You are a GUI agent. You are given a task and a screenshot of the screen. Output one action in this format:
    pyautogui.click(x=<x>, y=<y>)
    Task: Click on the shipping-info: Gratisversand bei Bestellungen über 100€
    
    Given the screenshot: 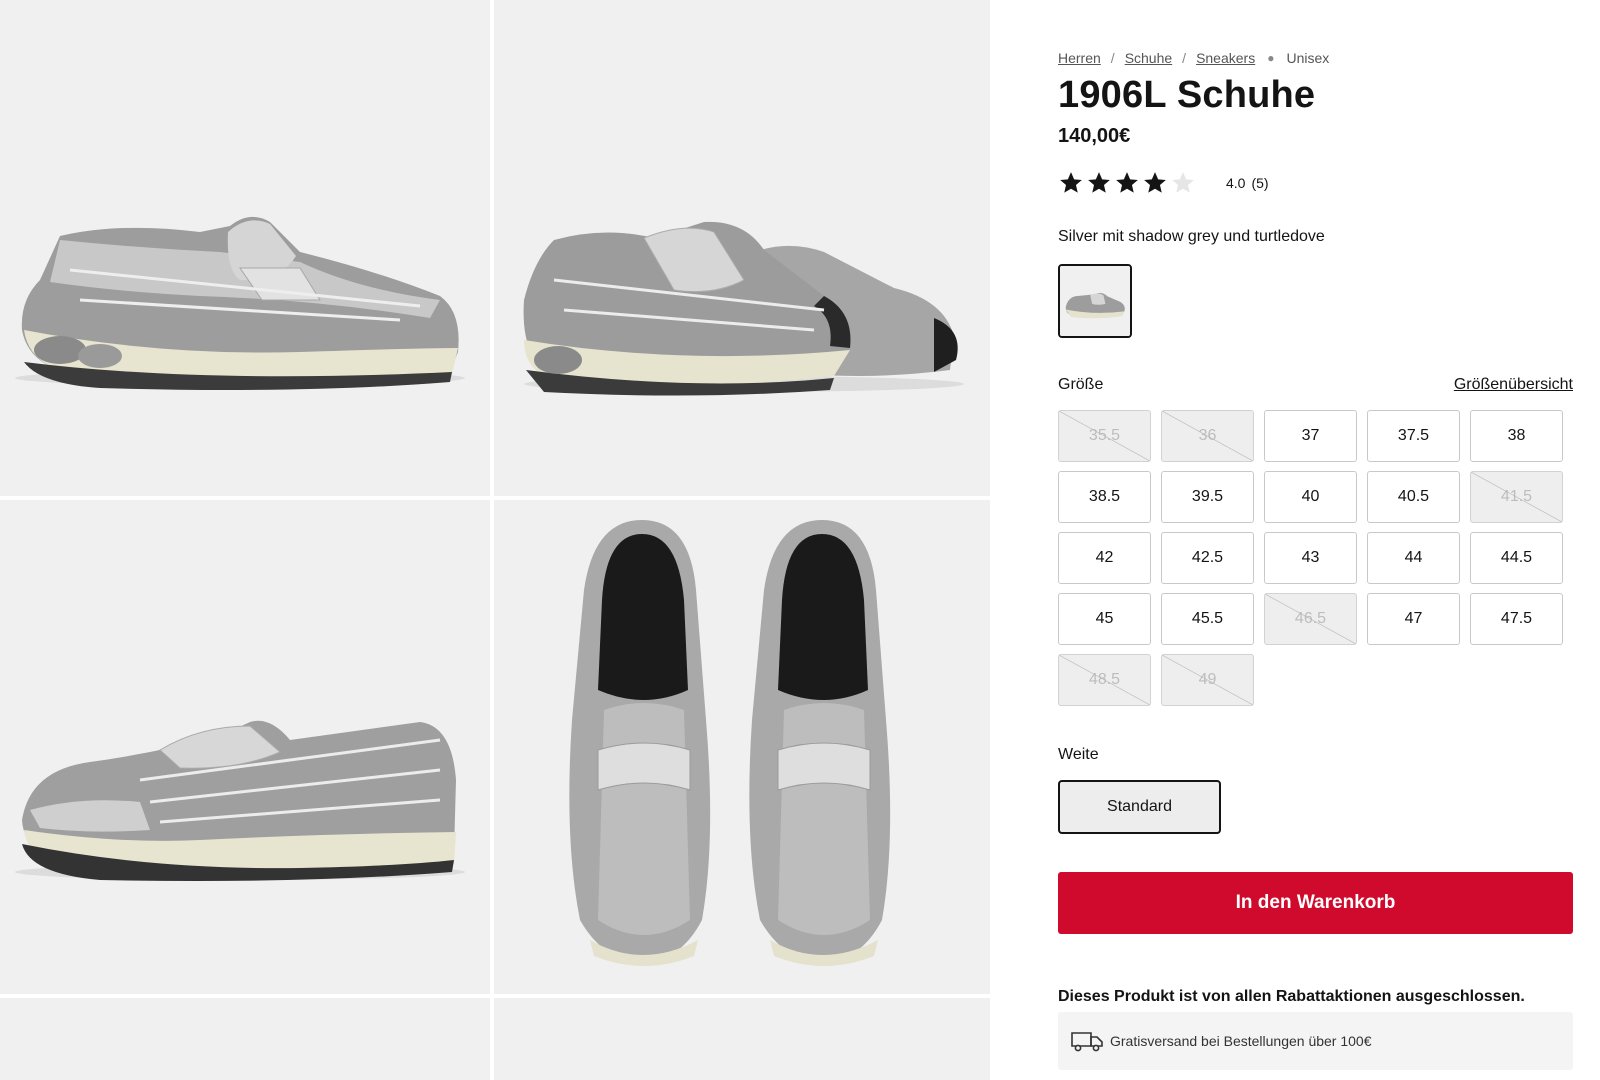 What is the action you would take?
    pyautogui.click(x=1315, y=1041)
    